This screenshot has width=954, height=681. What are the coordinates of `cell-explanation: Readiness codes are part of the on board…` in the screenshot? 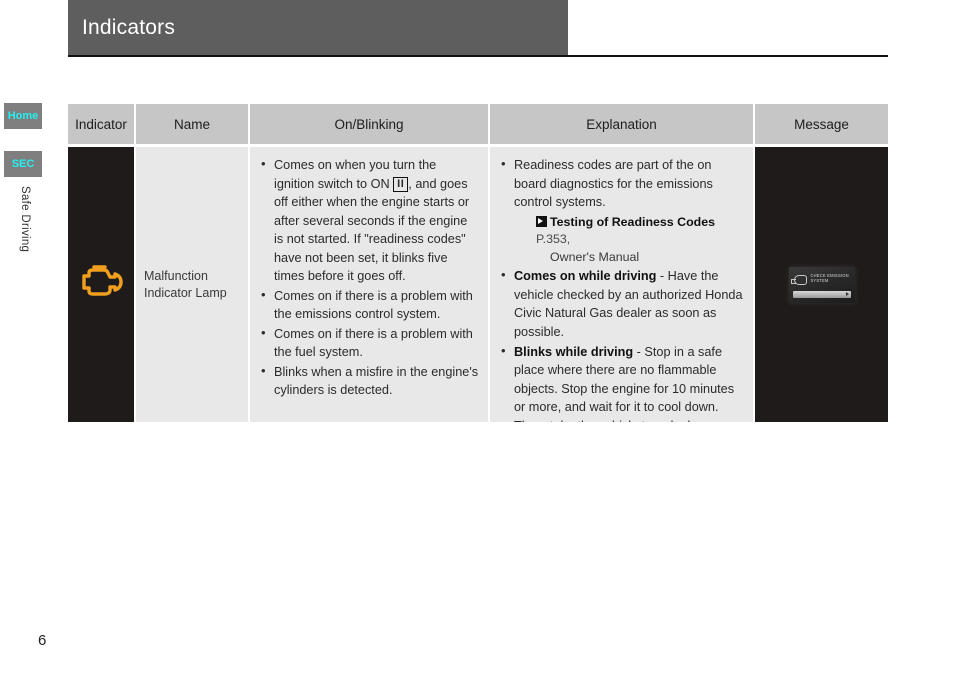 It's located at (622, 284).